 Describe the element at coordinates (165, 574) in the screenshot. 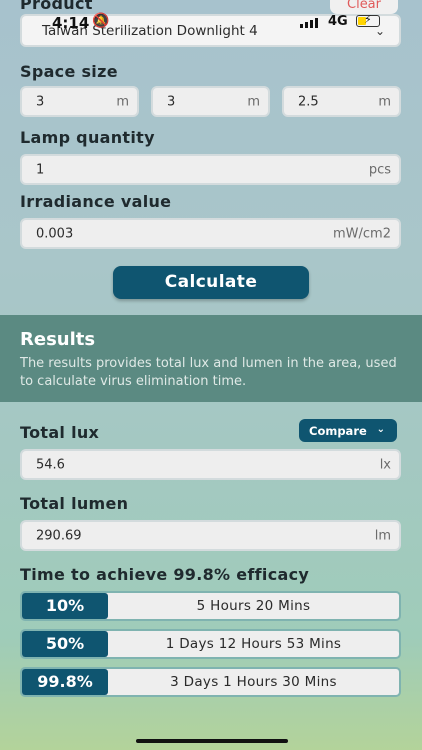

I see `efficacy-label: Time to achieve 99.8% efficacy` at that location.